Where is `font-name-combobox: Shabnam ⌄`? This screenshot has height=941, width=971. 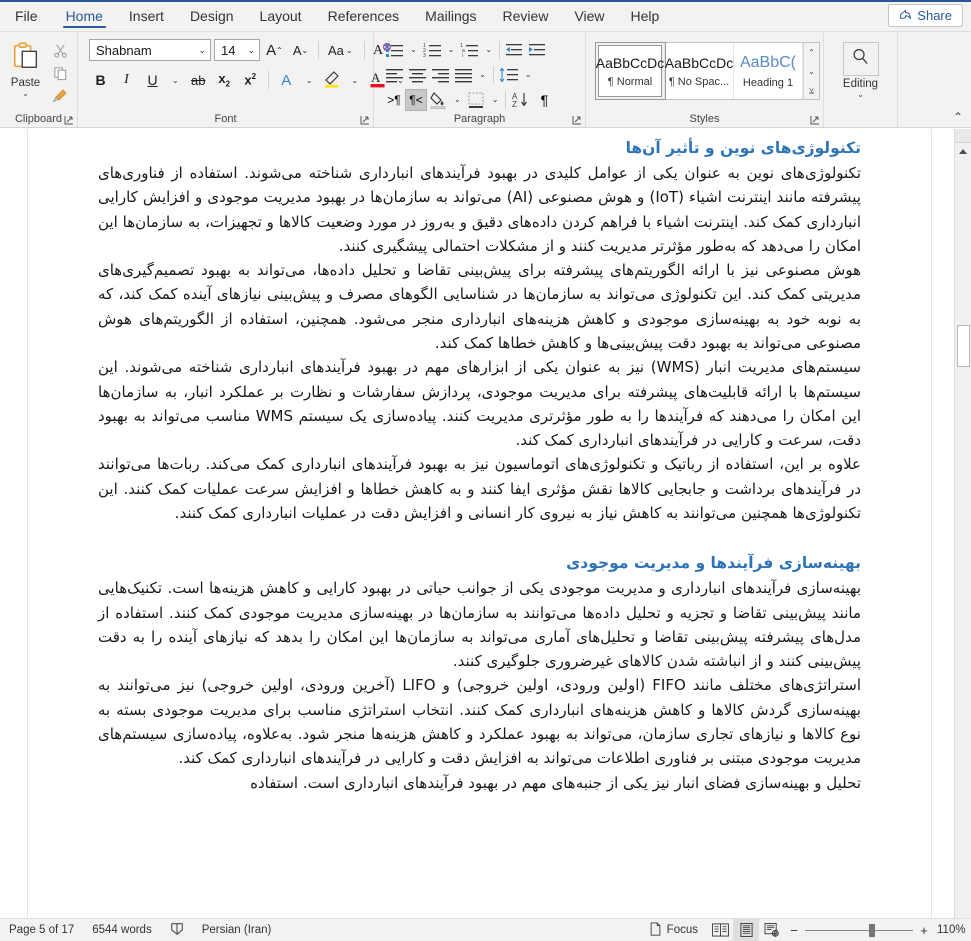 font-name-combobox: Shabnam ⌄ is located at coordinates (150, 50).